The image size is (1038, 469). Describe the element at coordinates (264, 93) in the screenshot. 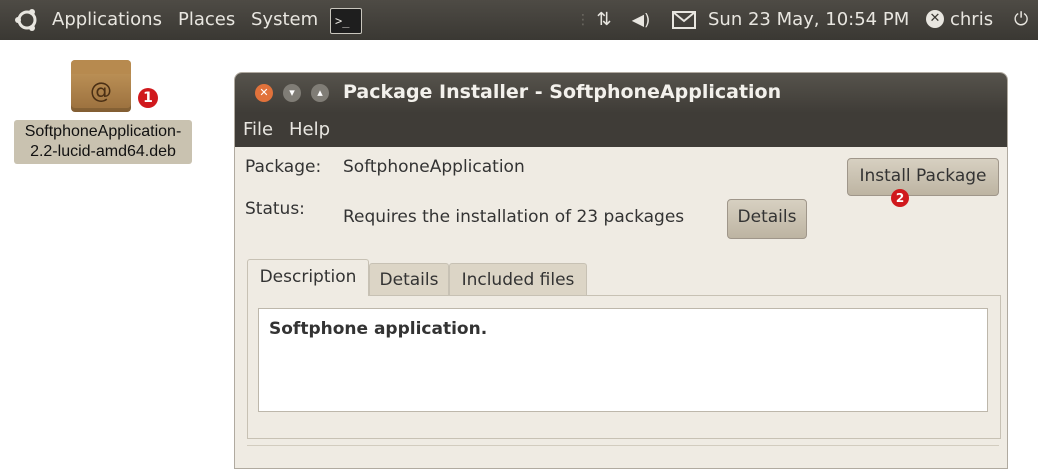

I see `window-close-icon: ✕` at that location.